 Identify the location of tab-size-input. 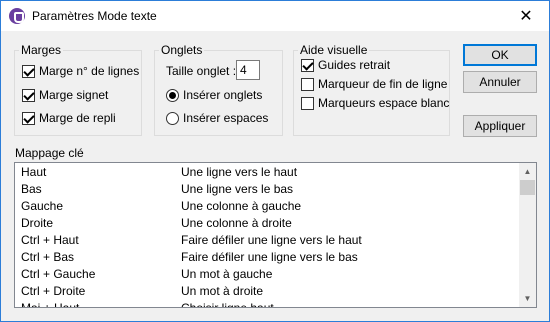
(248, 70).